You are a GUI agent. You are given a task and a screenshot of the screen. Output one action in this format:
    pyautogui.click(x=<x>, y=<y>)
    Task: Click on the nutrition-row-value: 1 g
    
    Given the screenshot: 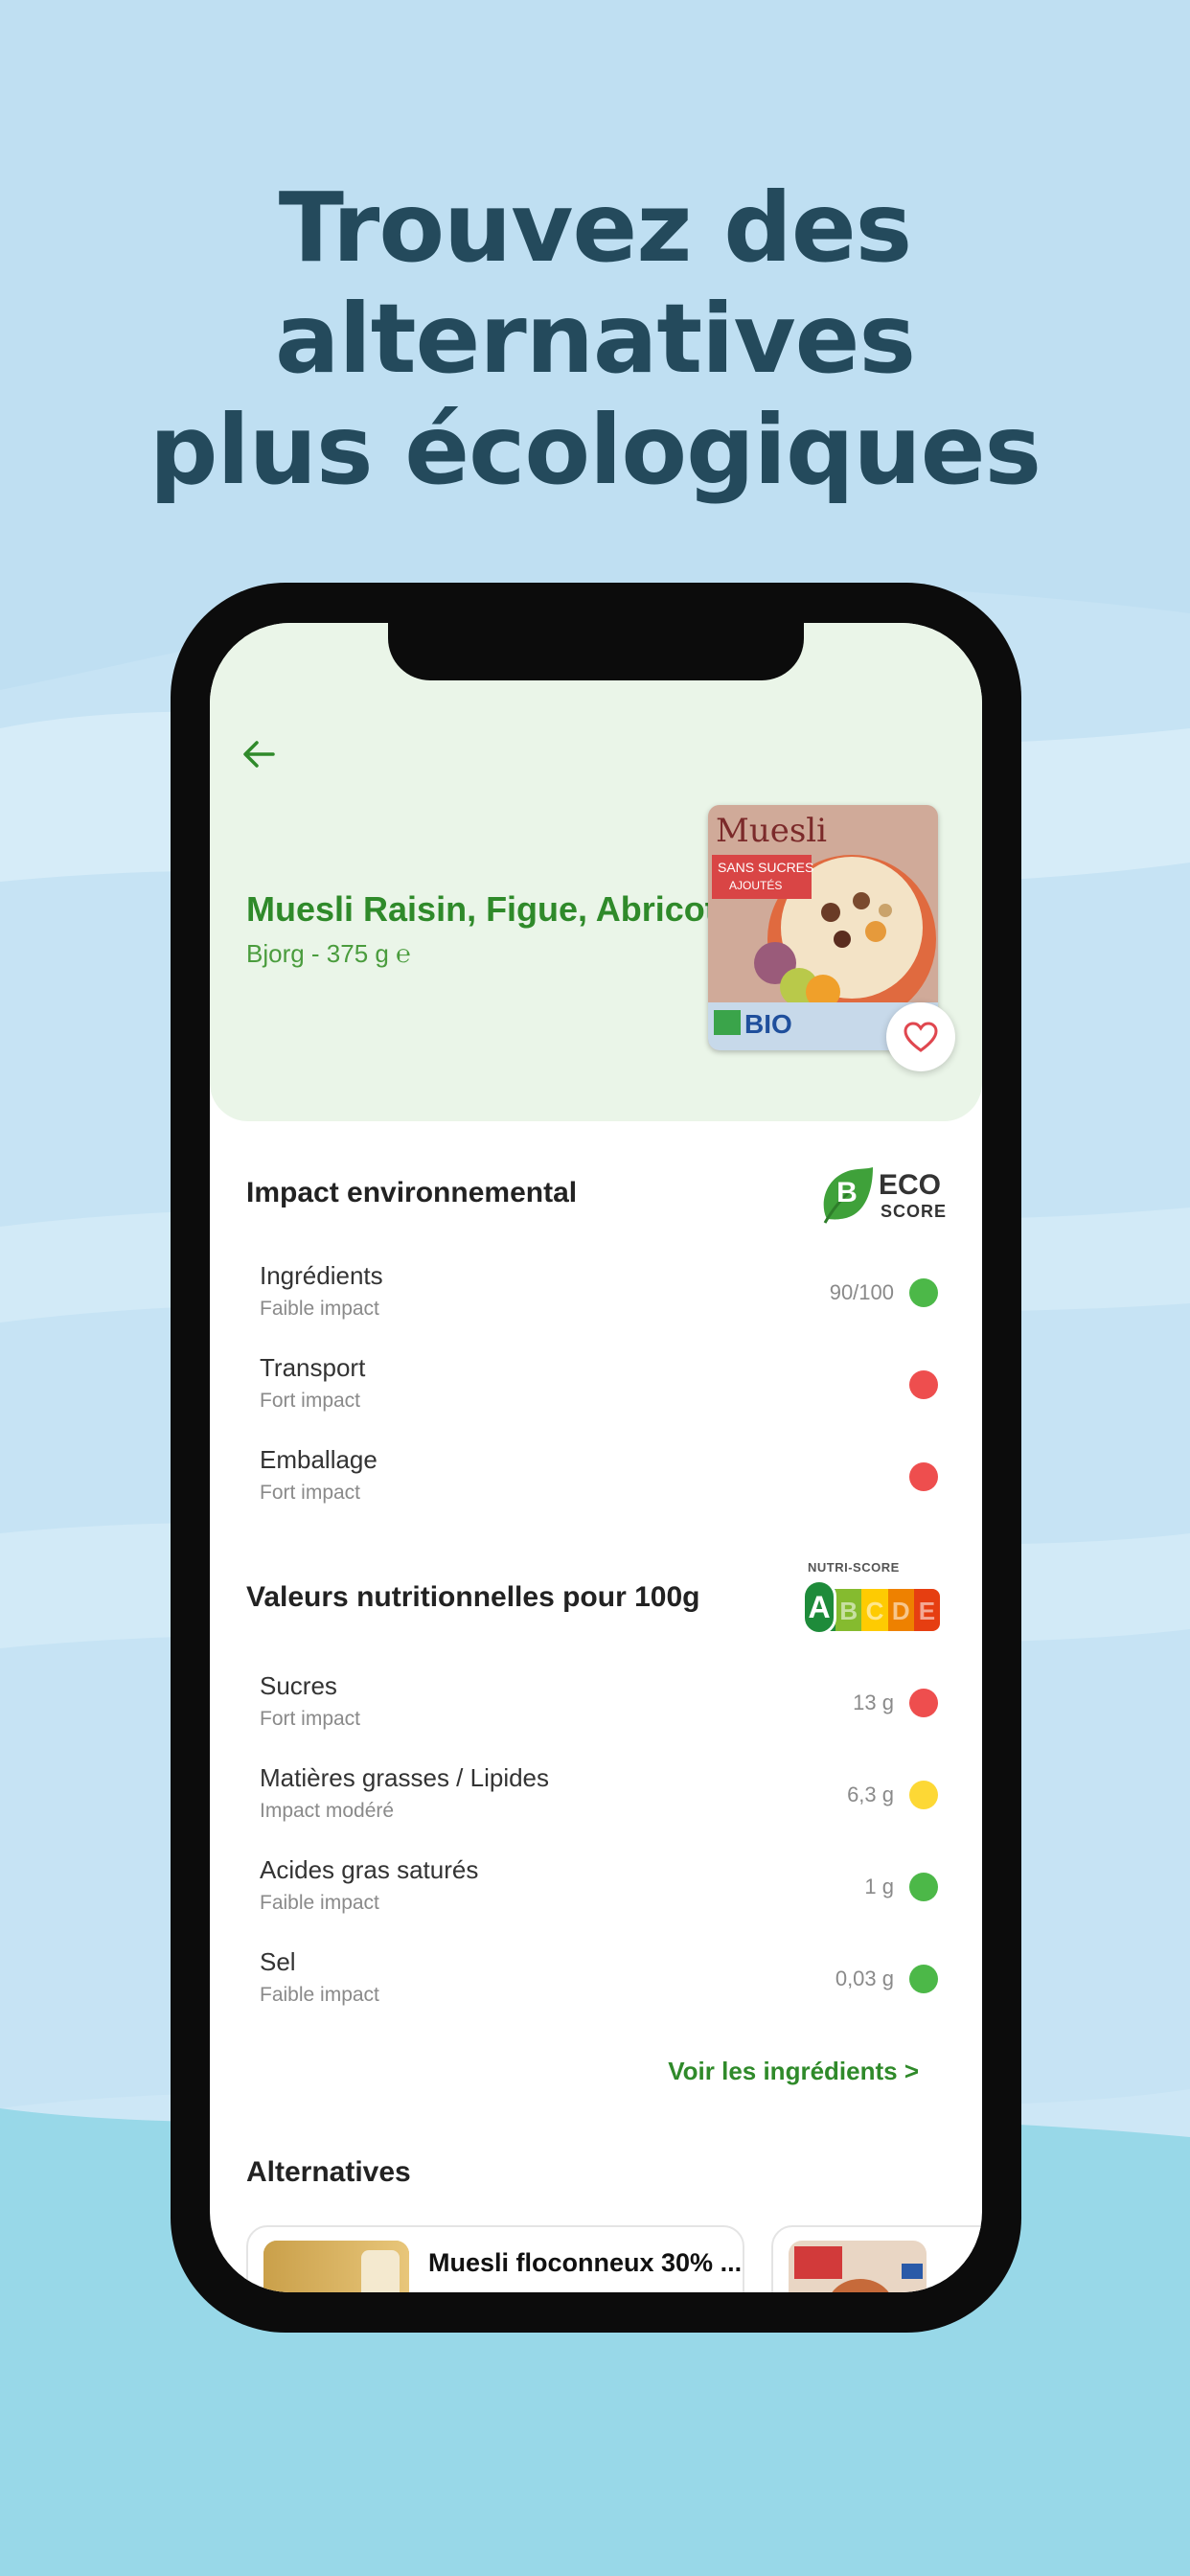 What is the action you would take?
    pyautogui.click(x=879, y=1886)
    